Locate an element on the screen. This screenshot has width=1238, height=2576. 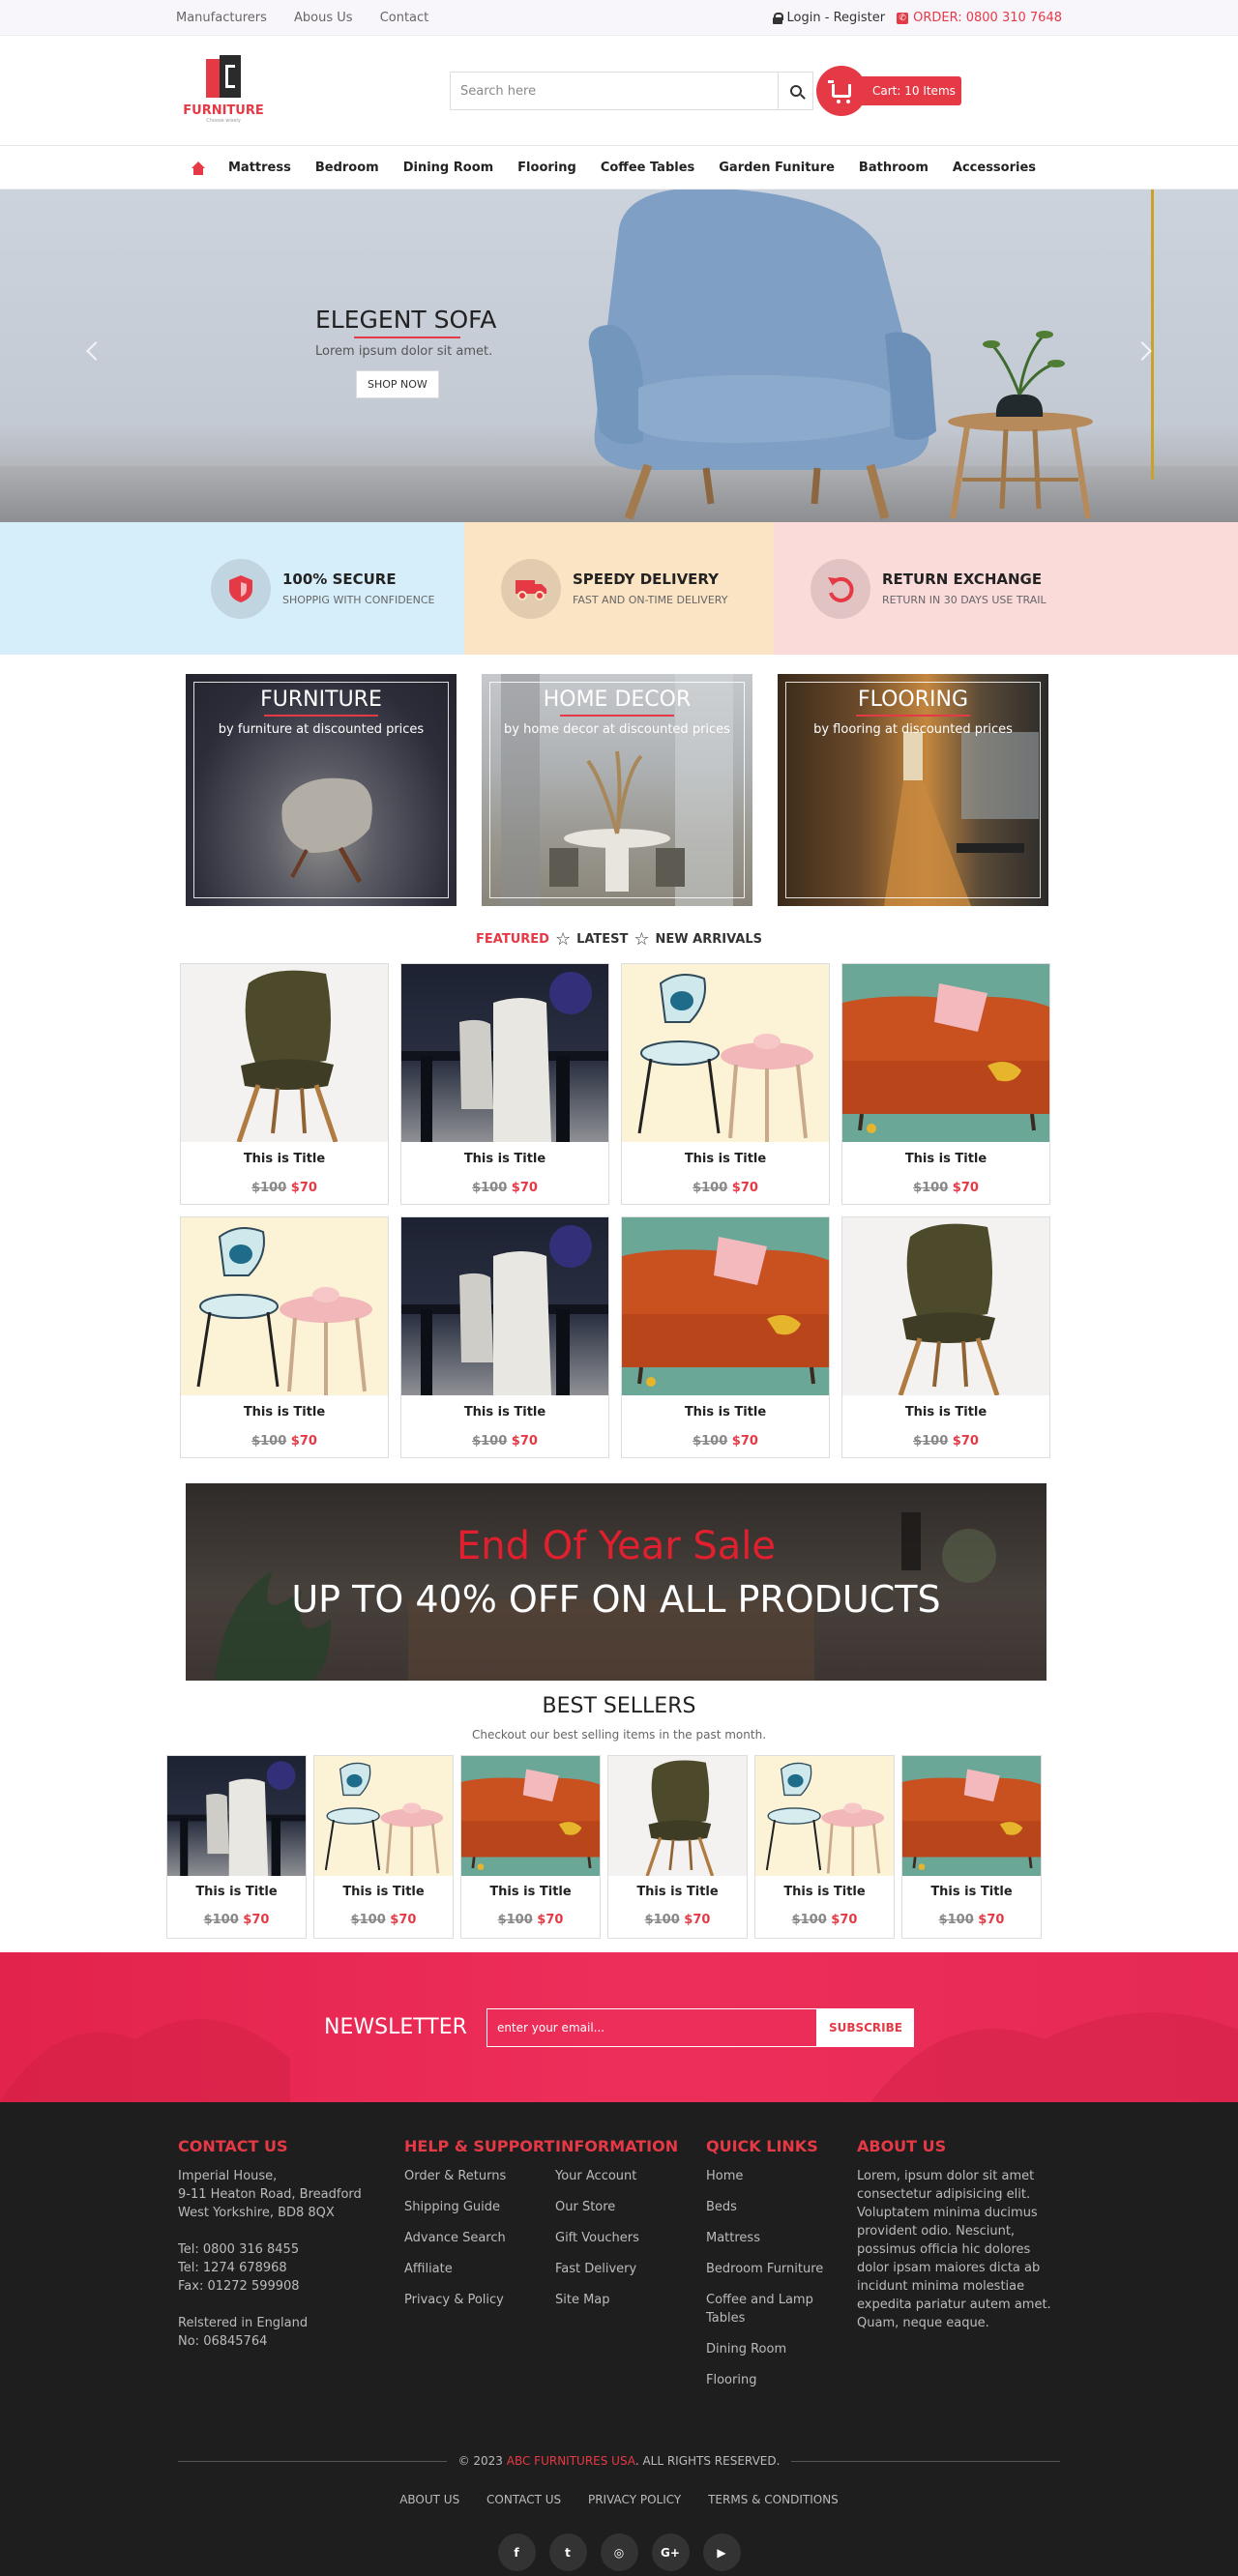
nav-item-garden-furniture: Garden Funiture is located at coordinates (777, 168).